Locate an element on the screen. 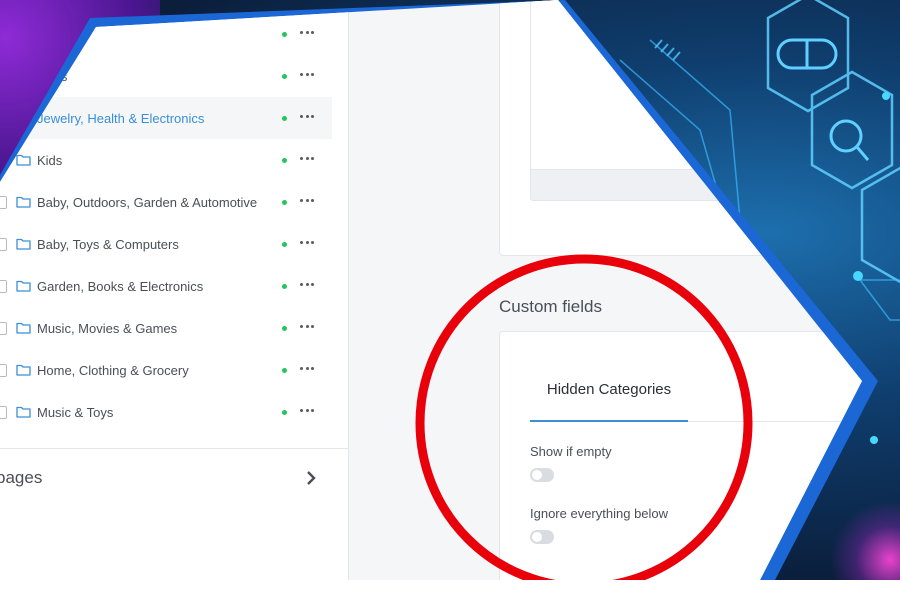  category-row: Garden, Books & Electronics is located at coordinates (166, 286).